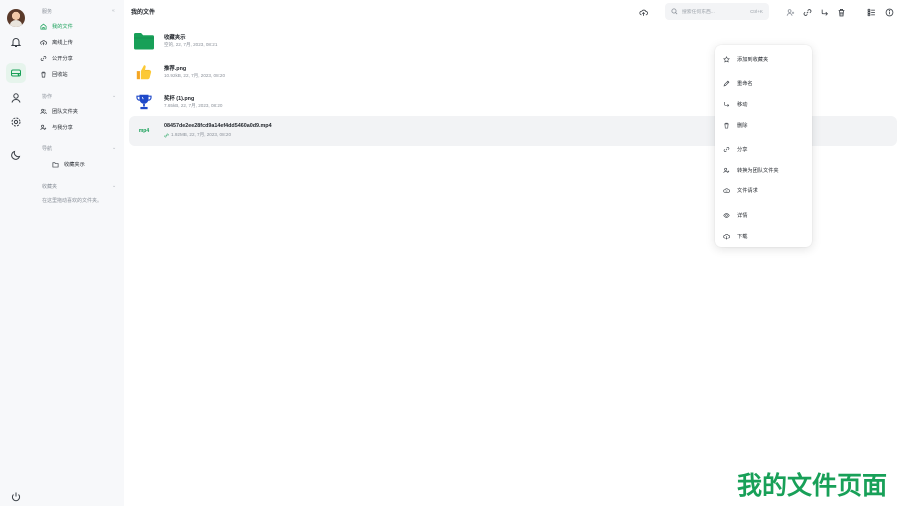 The width and height of the screenshot is (900, 506). What do you see at coordinates (16, 73) in the screenshot?
I see `drive-icon` at bounding box center [16, 73].